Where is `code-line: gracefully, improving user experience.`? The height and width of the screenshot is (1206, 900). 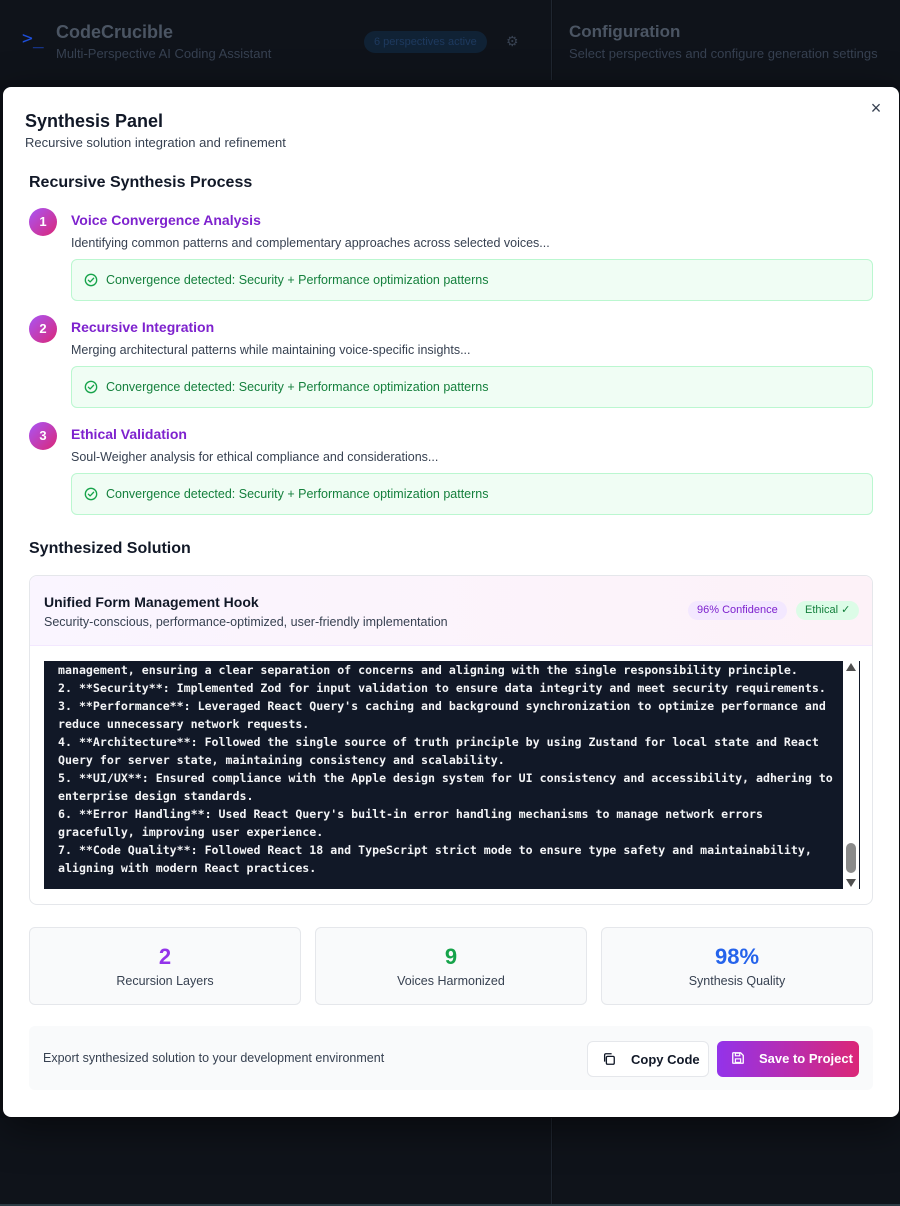 code-line: gracefully, improving user experience. is located at coordinates (191, 832).